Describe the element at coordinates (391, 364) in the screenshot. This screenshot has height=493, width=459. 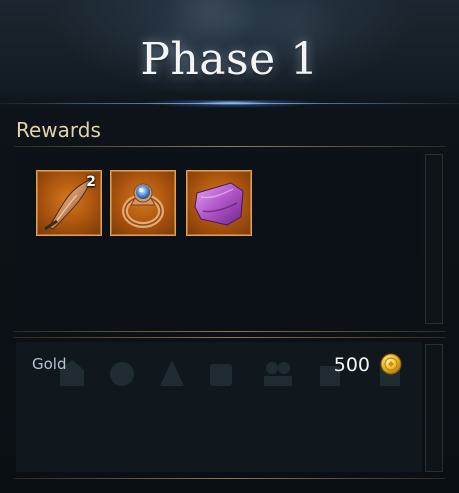
I see `gold-coin-icon` at that location.